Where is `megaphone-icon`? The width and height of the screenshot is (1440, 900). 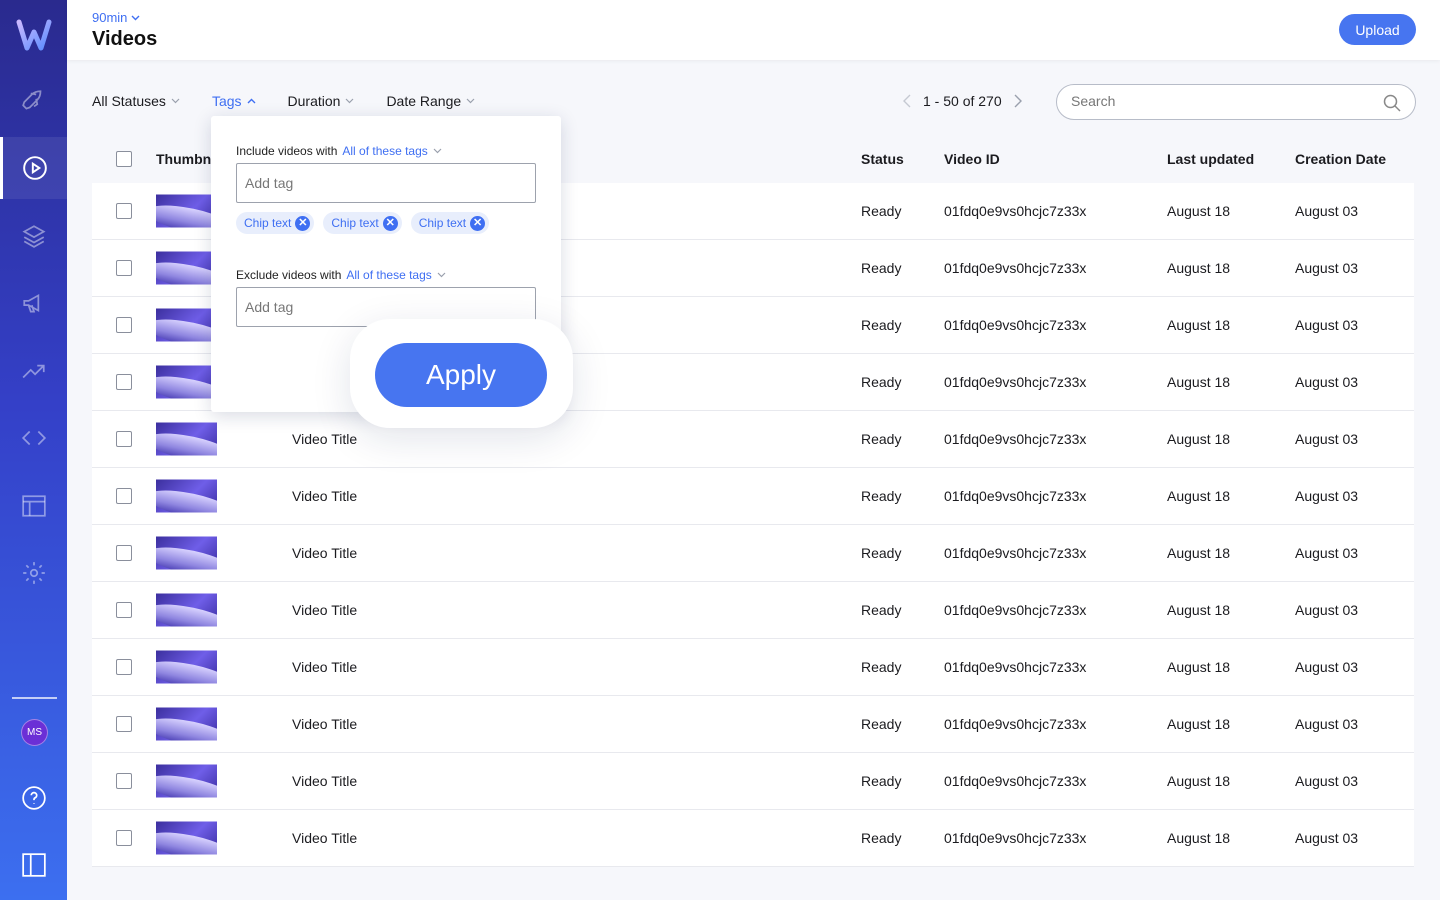 megaphone-icon is located at coordinates (30, 303).